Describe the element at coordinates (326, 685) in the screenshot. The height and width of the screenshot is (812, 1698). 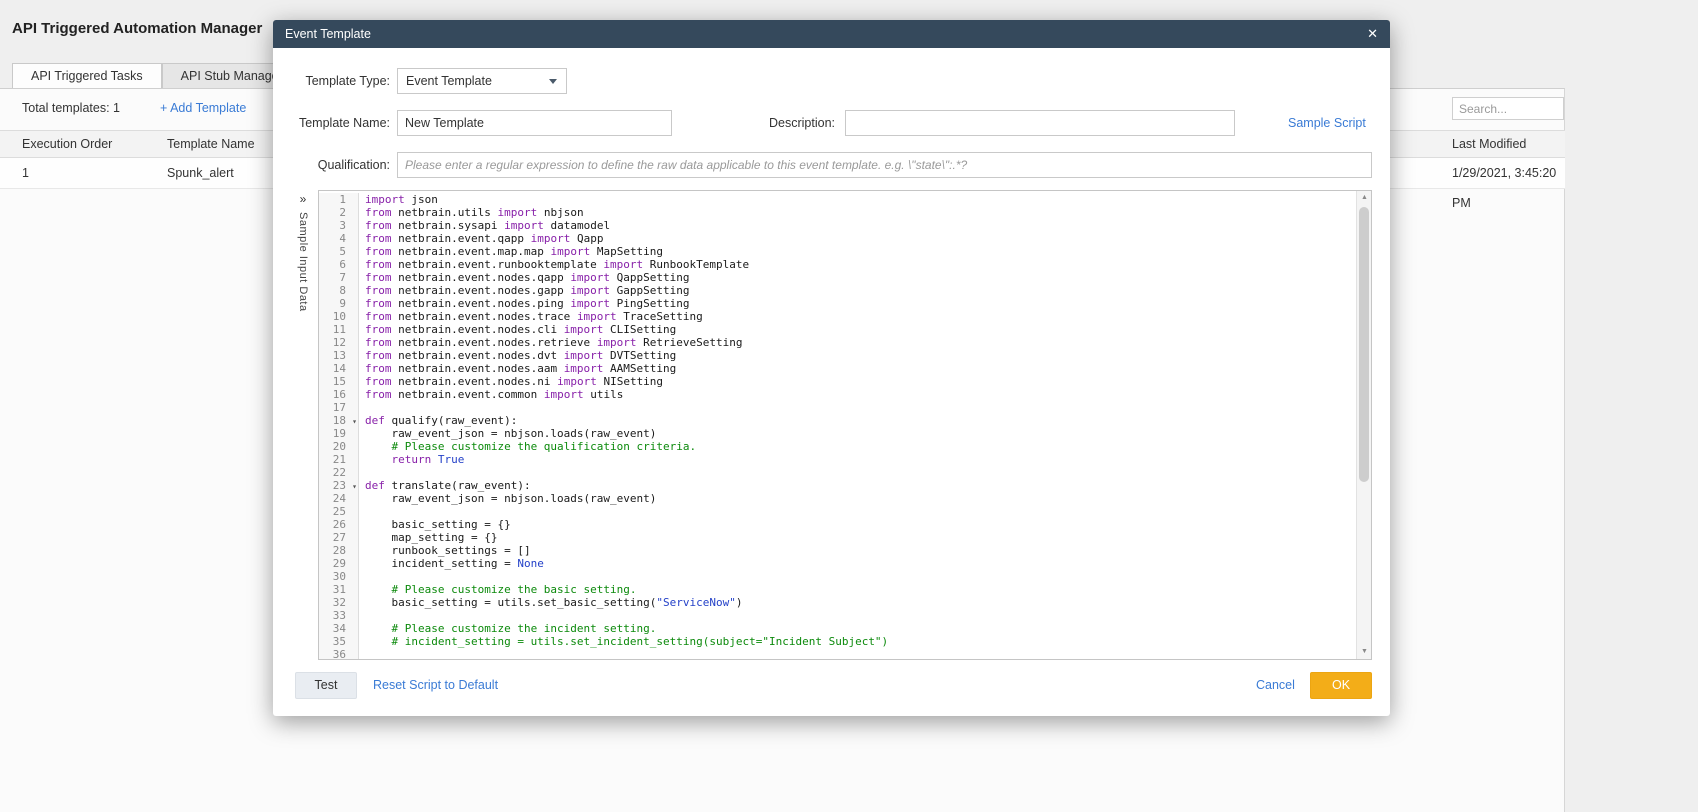
I see `test-button: Test` at that location.